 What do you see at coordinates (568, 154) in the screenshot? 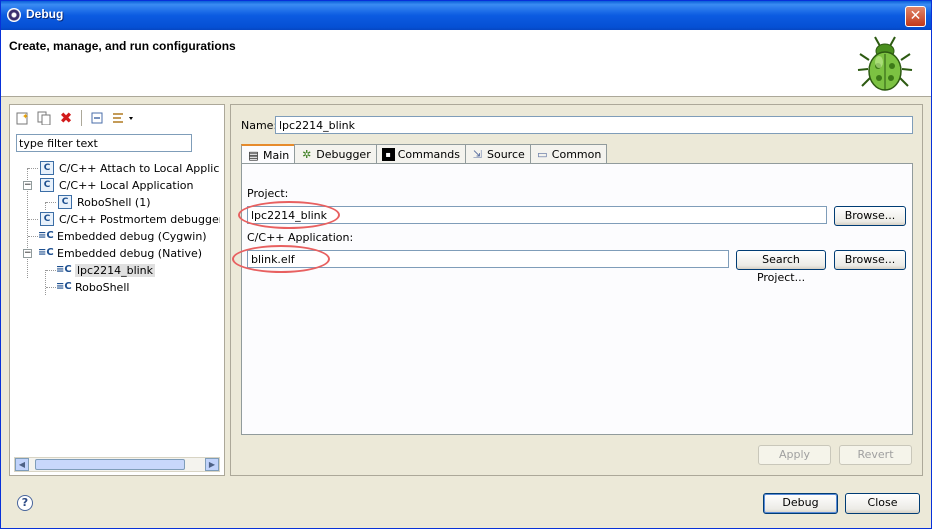
I see `tab-common: ▭ Common` at bounding box center [568, 154].